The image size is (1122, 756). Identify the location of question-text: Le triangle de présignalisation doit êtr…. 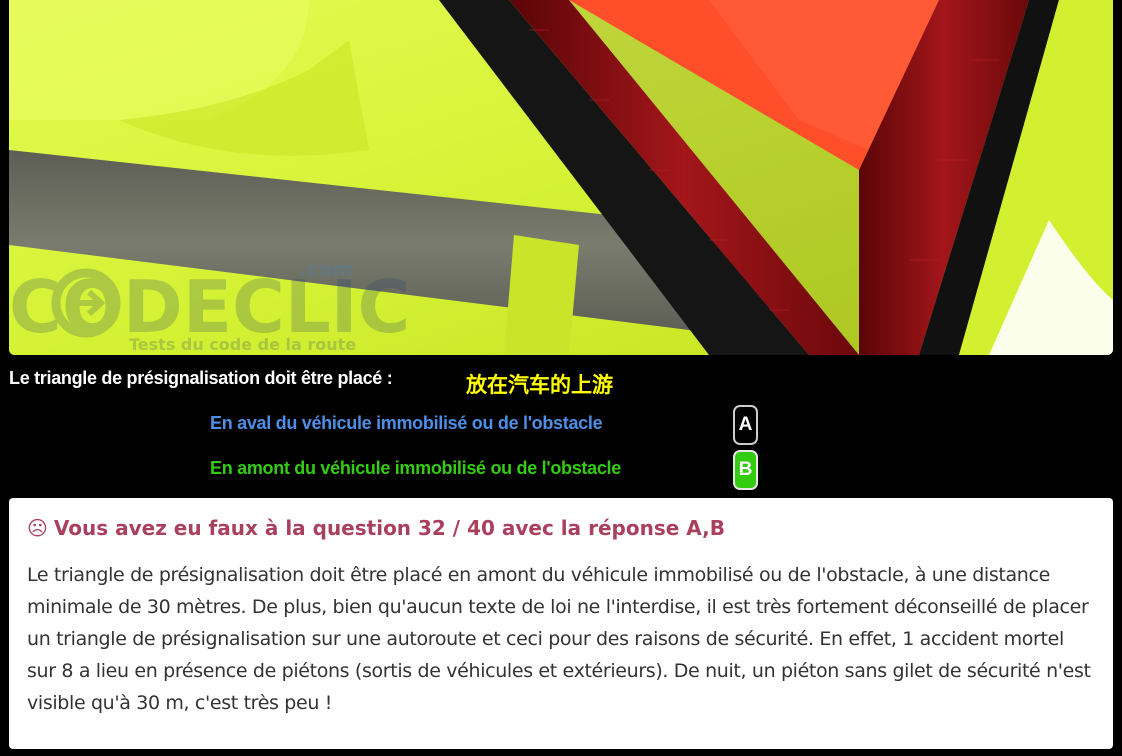
(201, 378).